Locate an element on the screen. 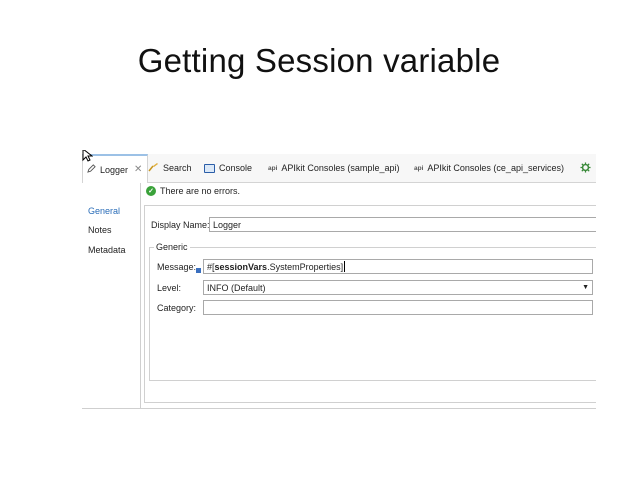 Image resolution: width=638 pixels, height=478 pixels. level-select: INFO (Default) ▼ is located at coordinates (398, 287).